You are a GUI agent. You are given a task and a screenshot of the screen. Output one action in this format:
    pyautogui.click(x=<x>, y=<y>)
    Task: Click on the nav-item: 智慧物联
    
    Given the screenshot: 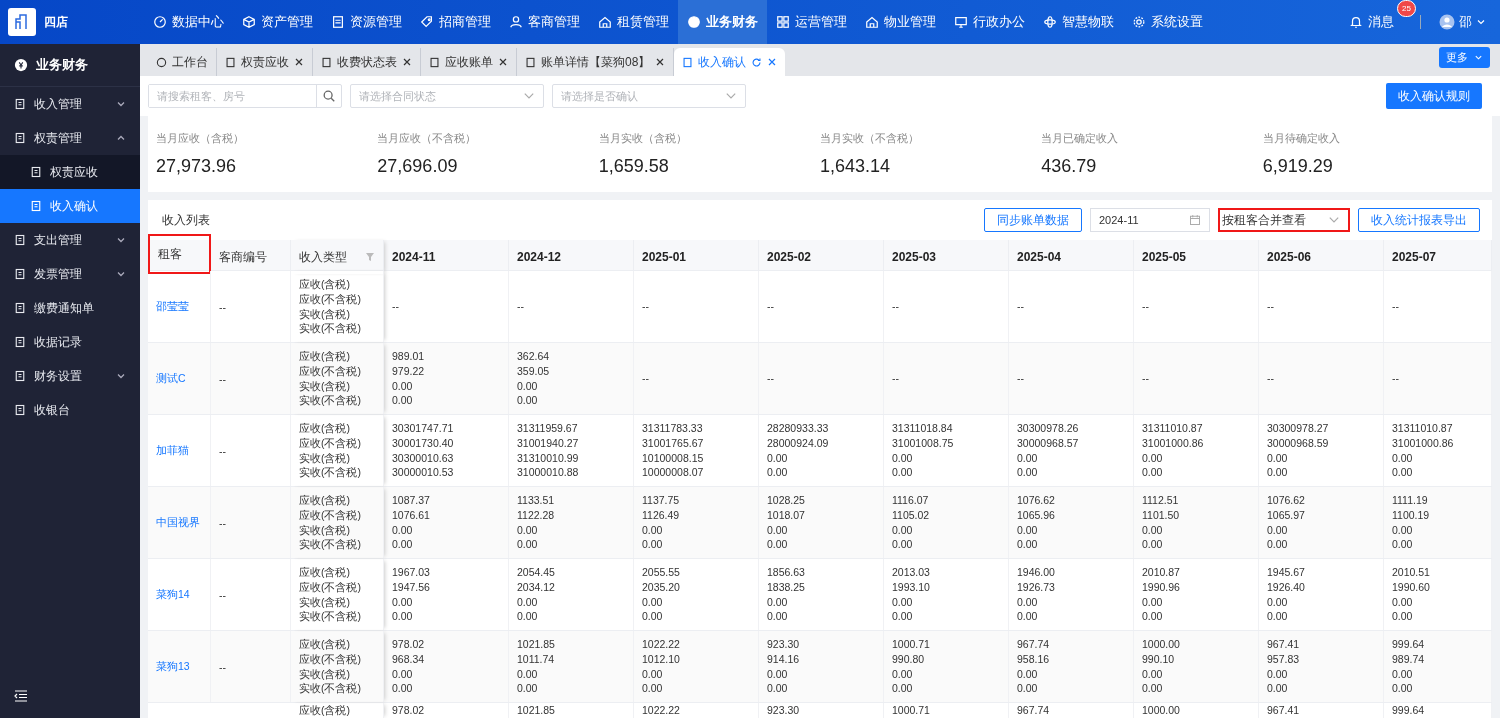 What is the action you would take?
    pyautogui.click(x=1078, y=22)
    